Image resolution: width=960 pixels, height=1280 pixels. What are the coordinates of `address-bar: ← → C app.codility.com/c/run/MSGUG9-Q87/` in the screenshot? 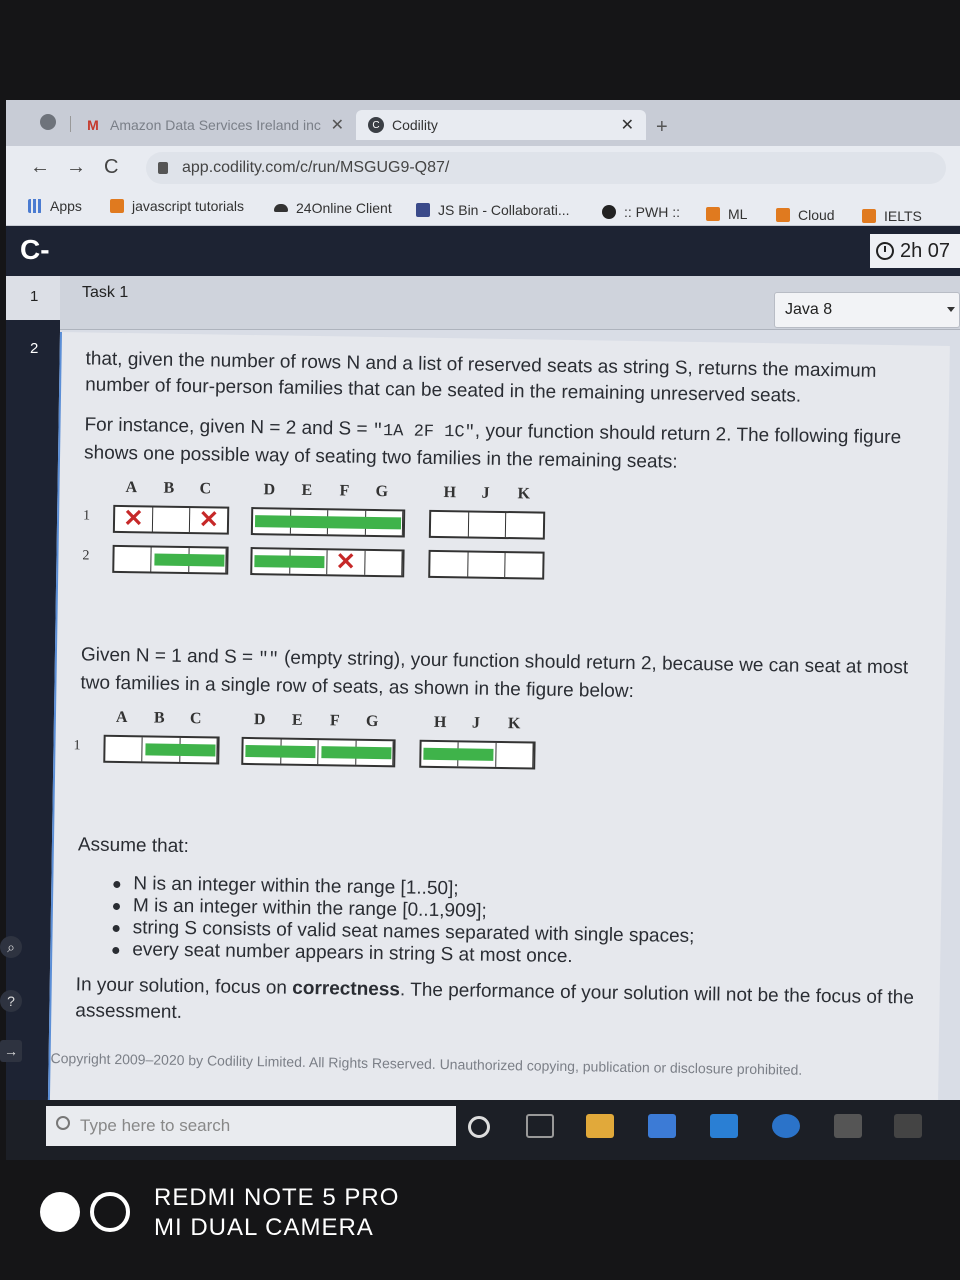 It's located at (483, 168).